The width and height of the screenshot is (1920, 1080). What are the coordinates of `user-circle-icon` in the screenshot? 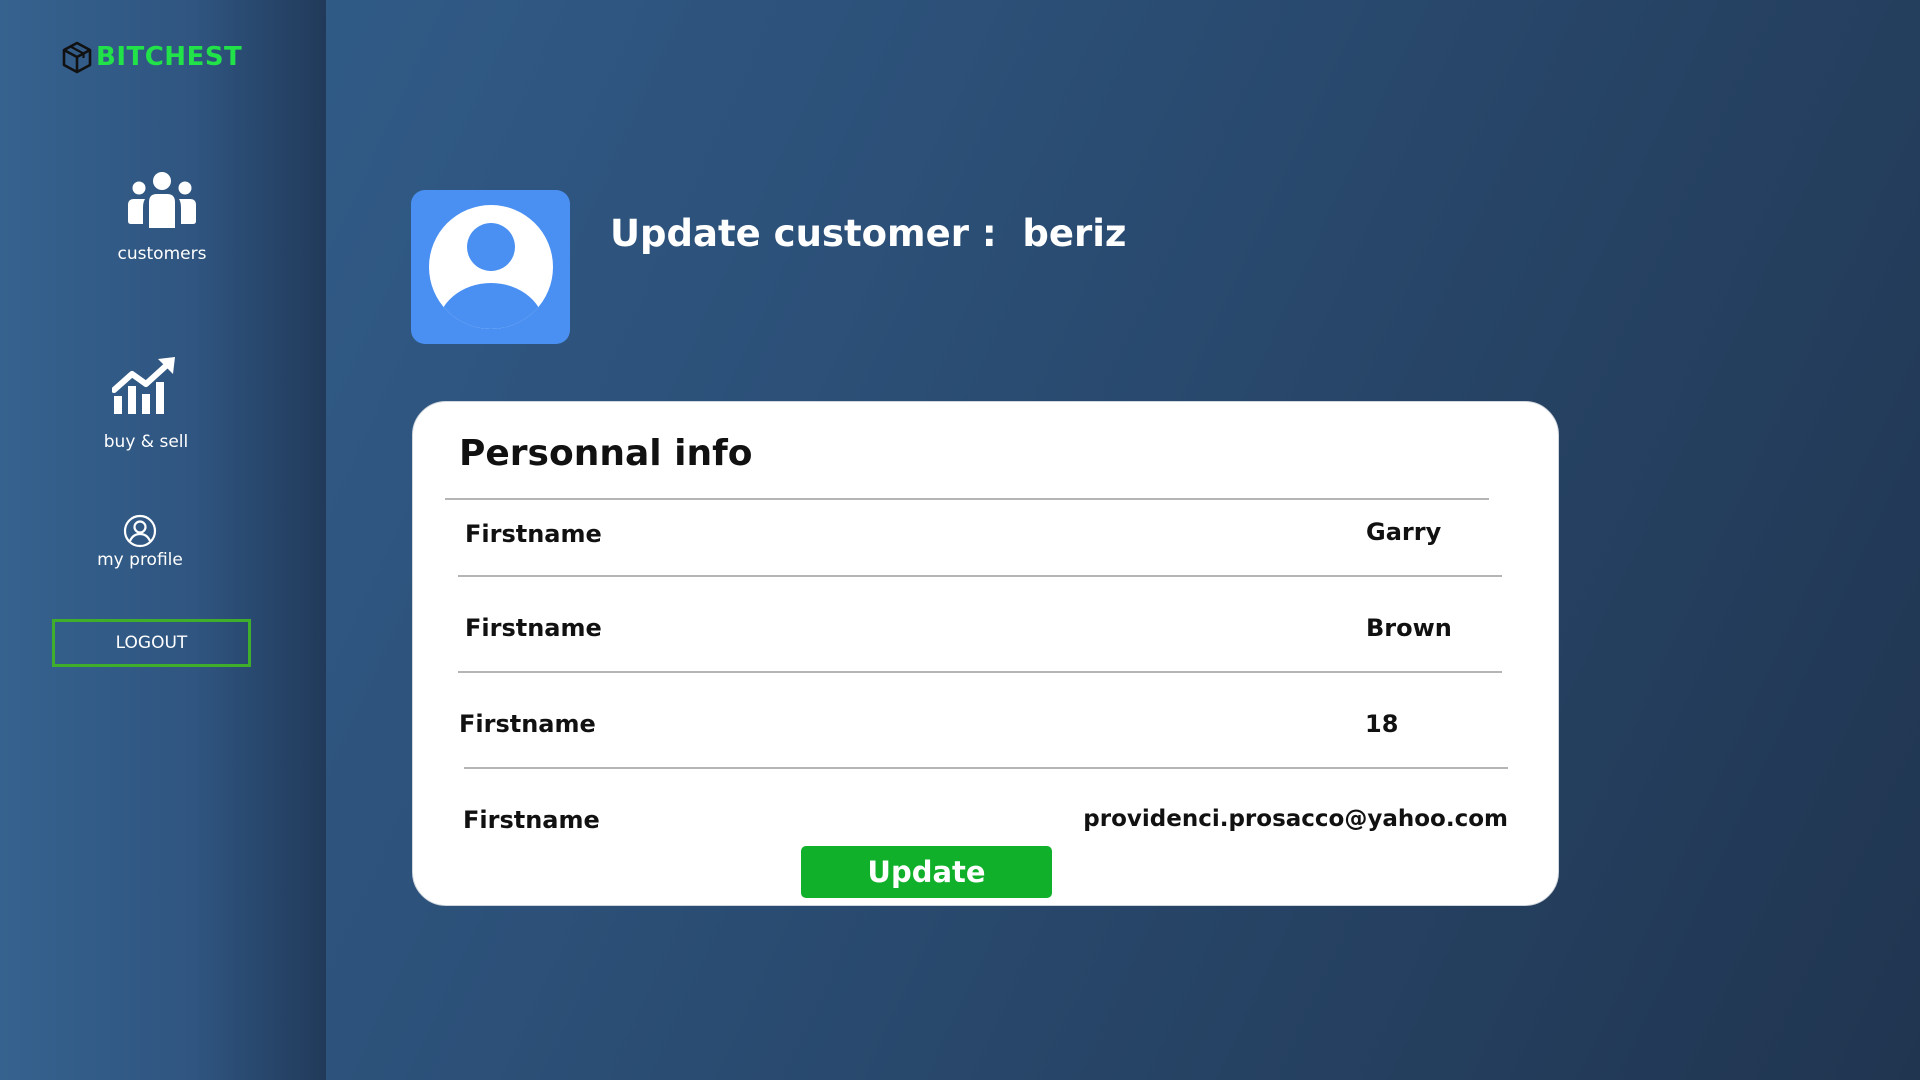 It's located at (140, 531).